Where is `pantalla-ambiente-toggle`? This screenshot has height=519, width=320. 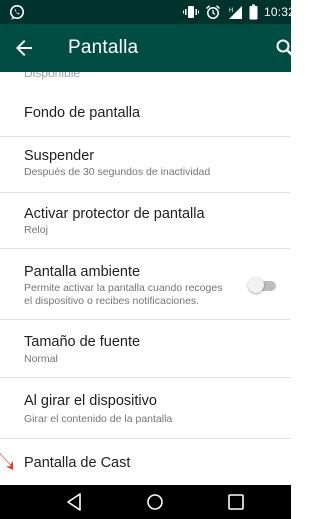
pantalla-ambiente-toggle is located at coordinates (262, 285).